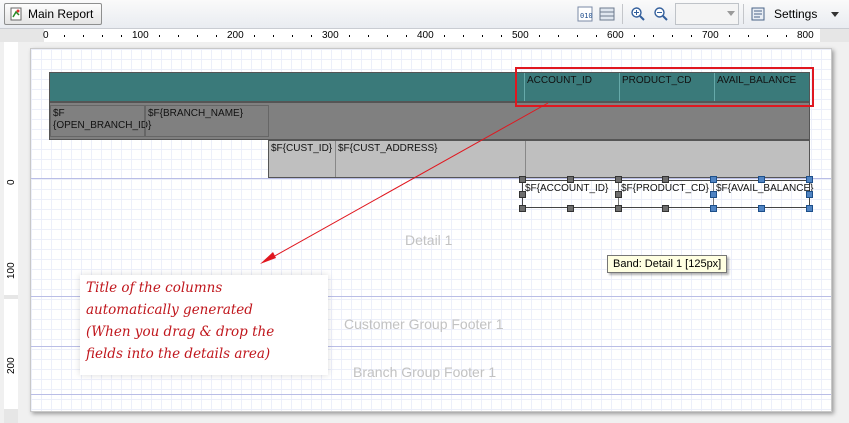 The height and width of the screenshot is (423, 849). Describe the element at coordinates (429, 121) in the screenshot. I see `branch-group-header-band: $F {OPEN_BRANCH_ID} $F{BRANCH_NAME}` at that location.